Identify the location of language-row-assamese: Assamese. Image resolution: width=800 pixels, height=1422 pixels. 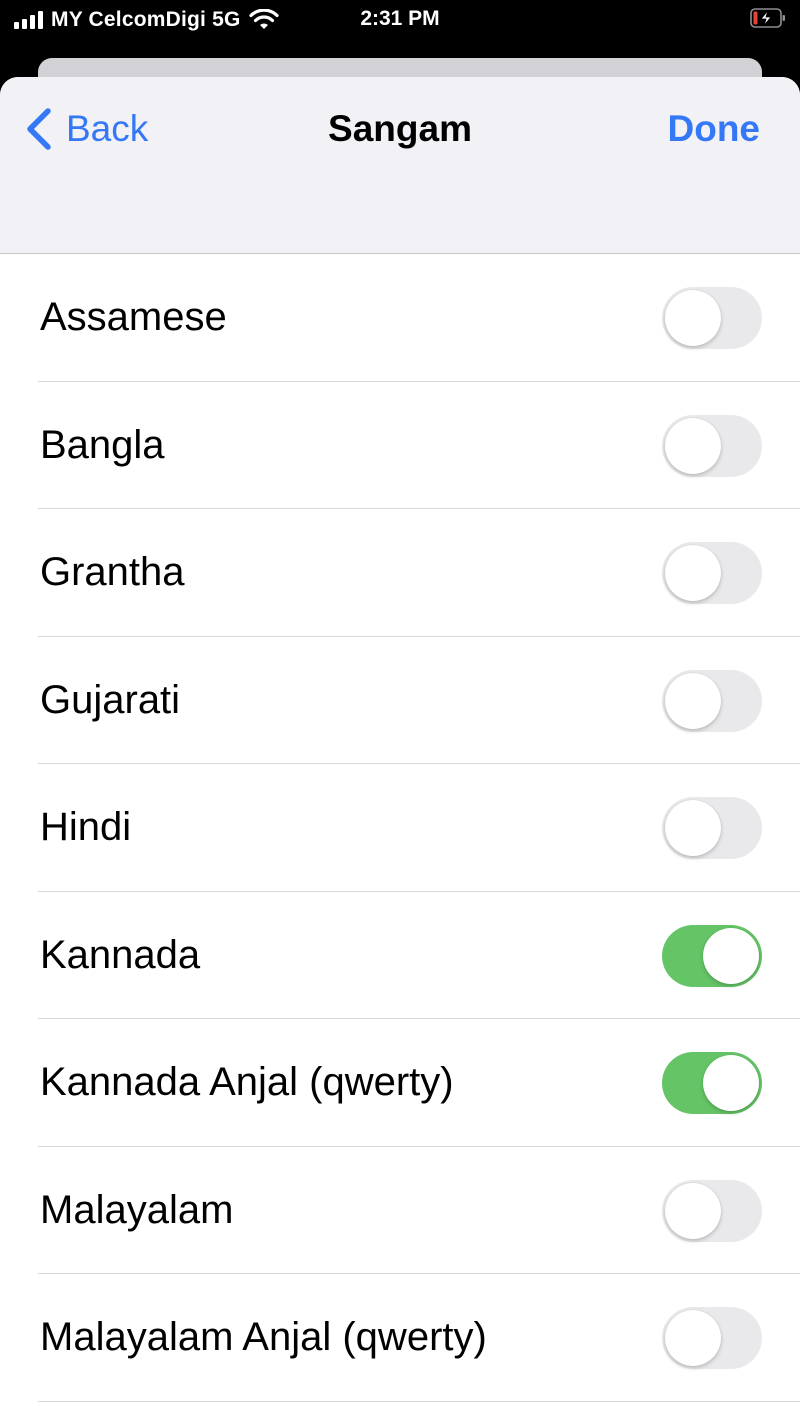
(400, 318).